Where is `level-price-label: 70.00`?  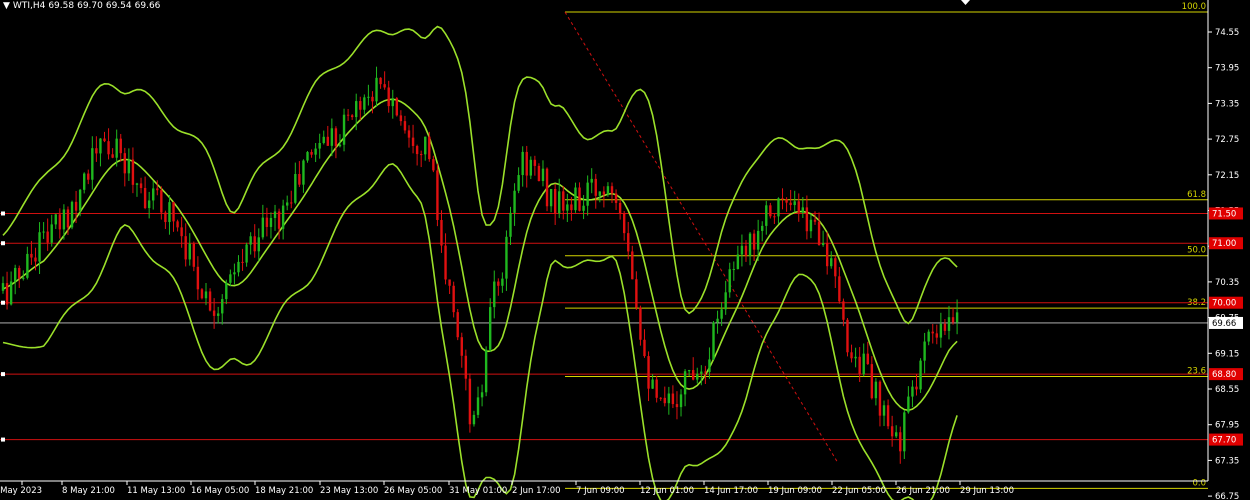 level-price-label: 70.00 is located at coordinates (1224, 304).